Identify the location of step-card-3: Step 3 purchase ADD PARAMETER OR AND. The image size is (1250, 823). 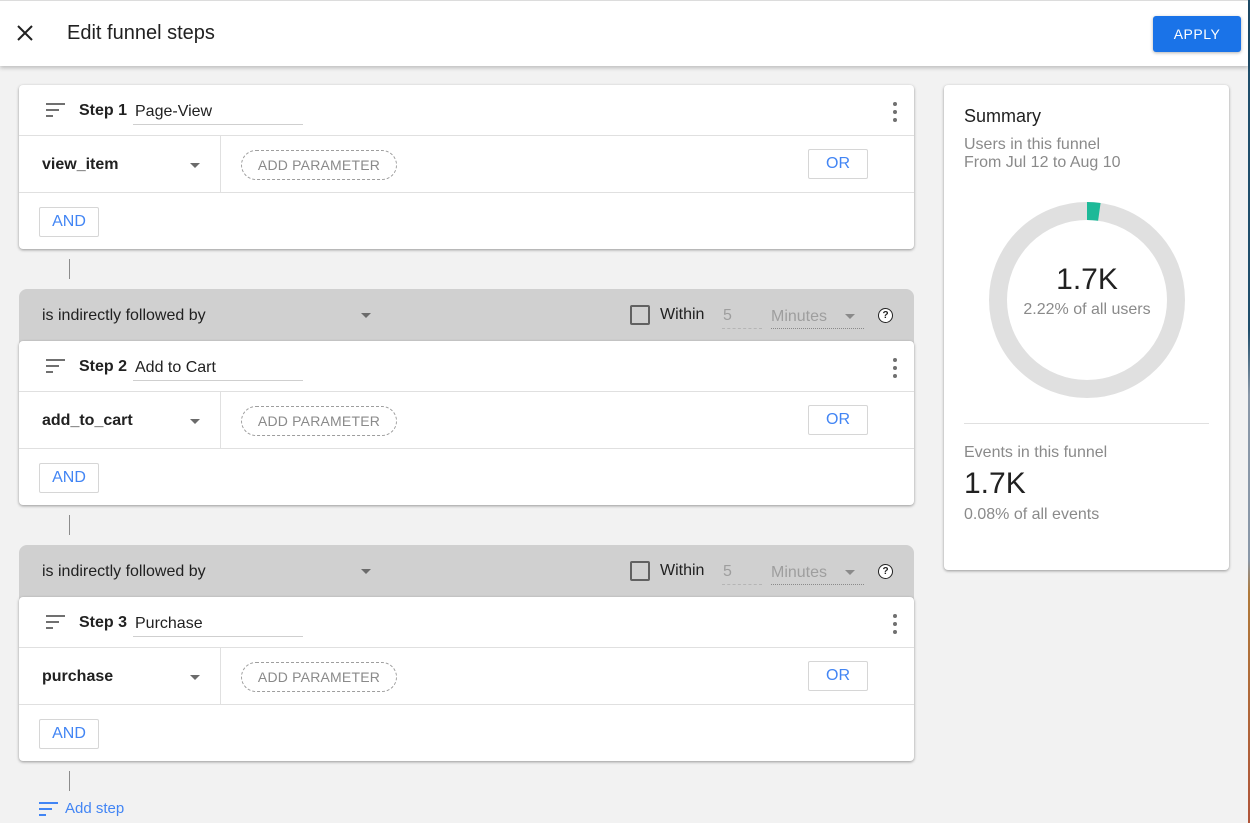
(466, 679).